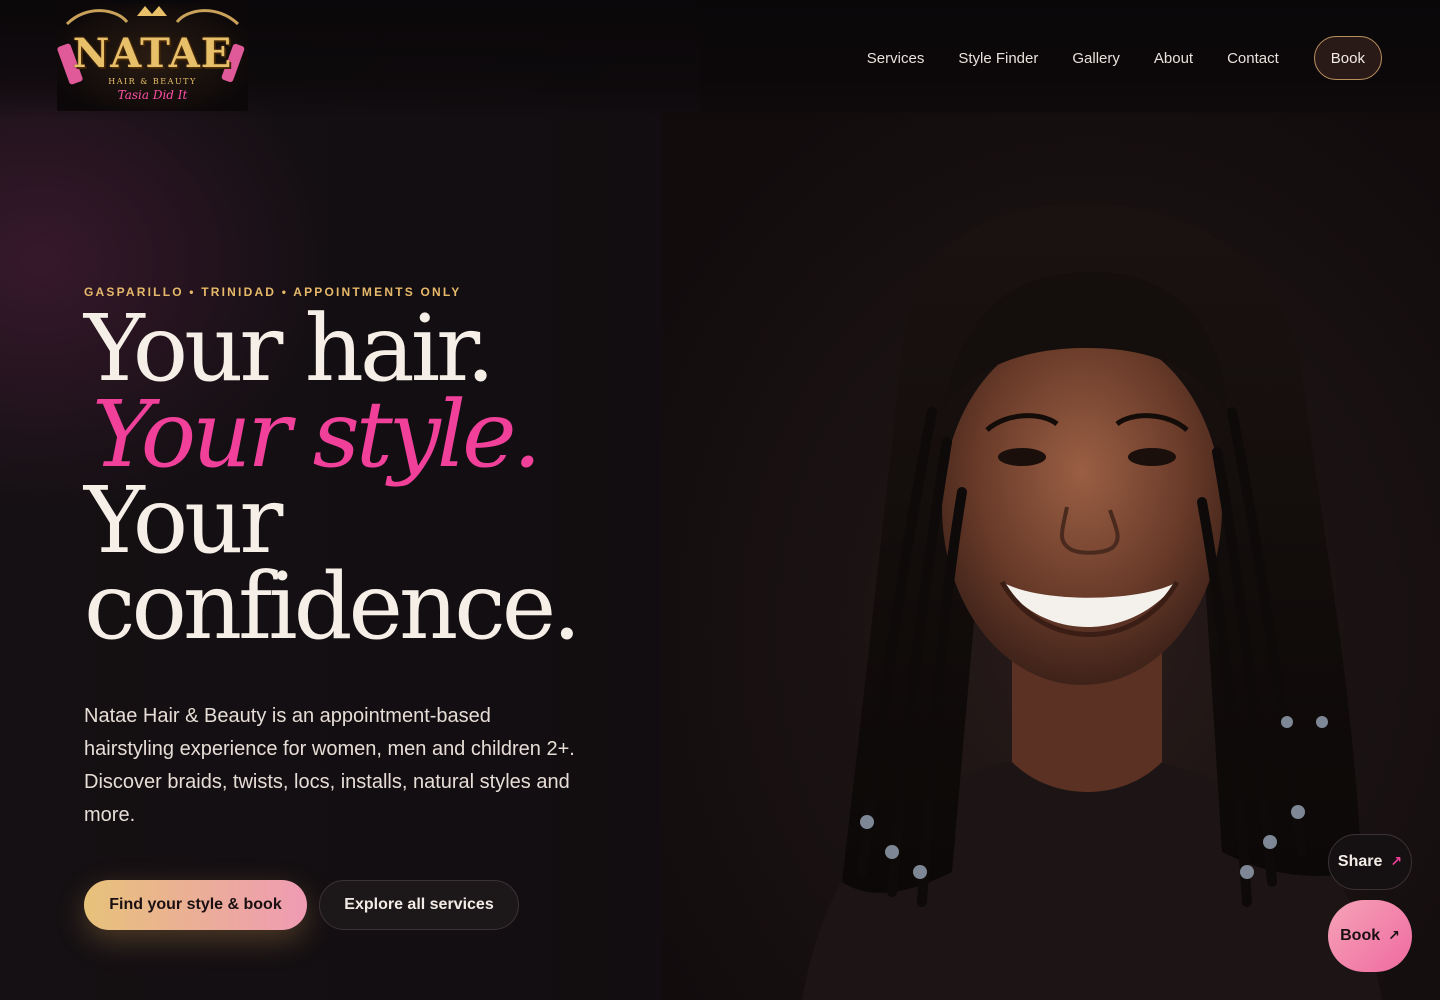 The width and height of the screenshot is (1440, 1000). What do you see at coordinates (152, 81) in the screenshot?
I see `logo-subtitle: HAIR & BEAUTY` at bounding box center [152, 81].